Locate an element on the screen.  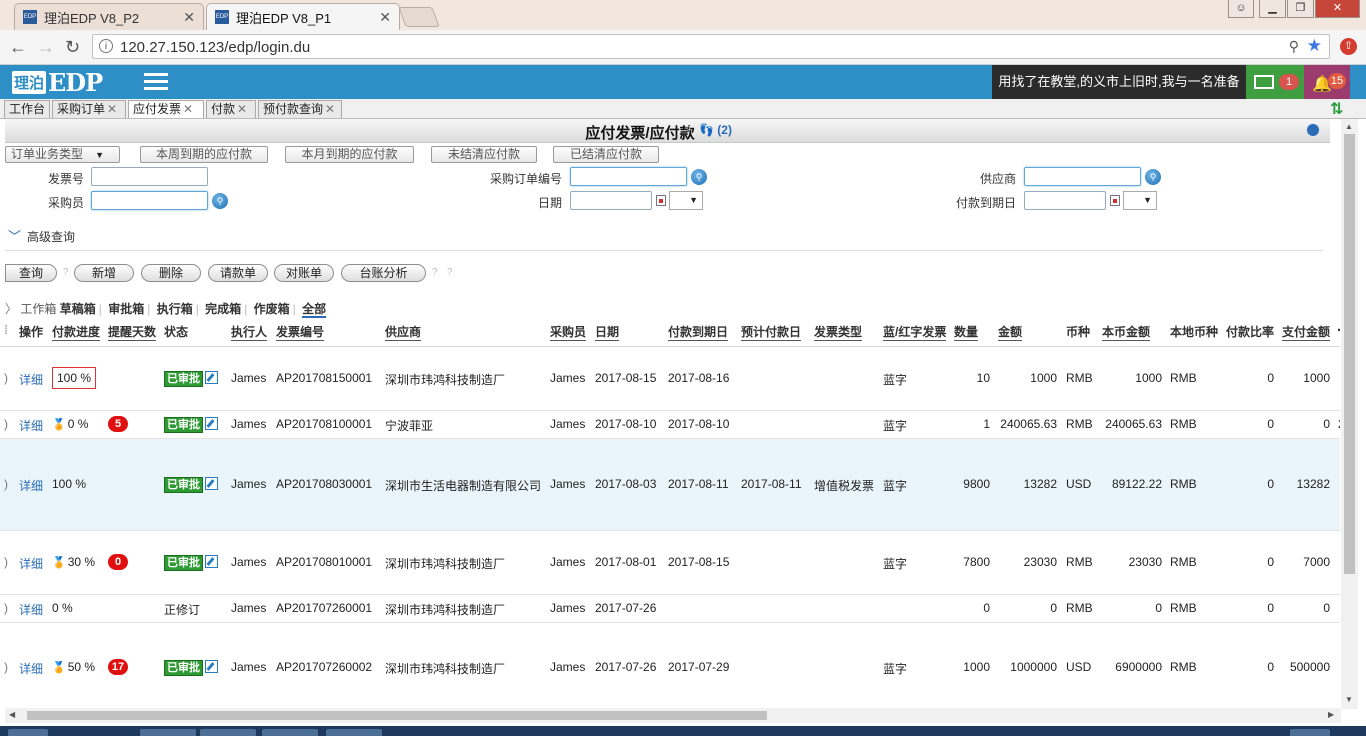
mail-button: 1 is located at coordinates (1275, 82).